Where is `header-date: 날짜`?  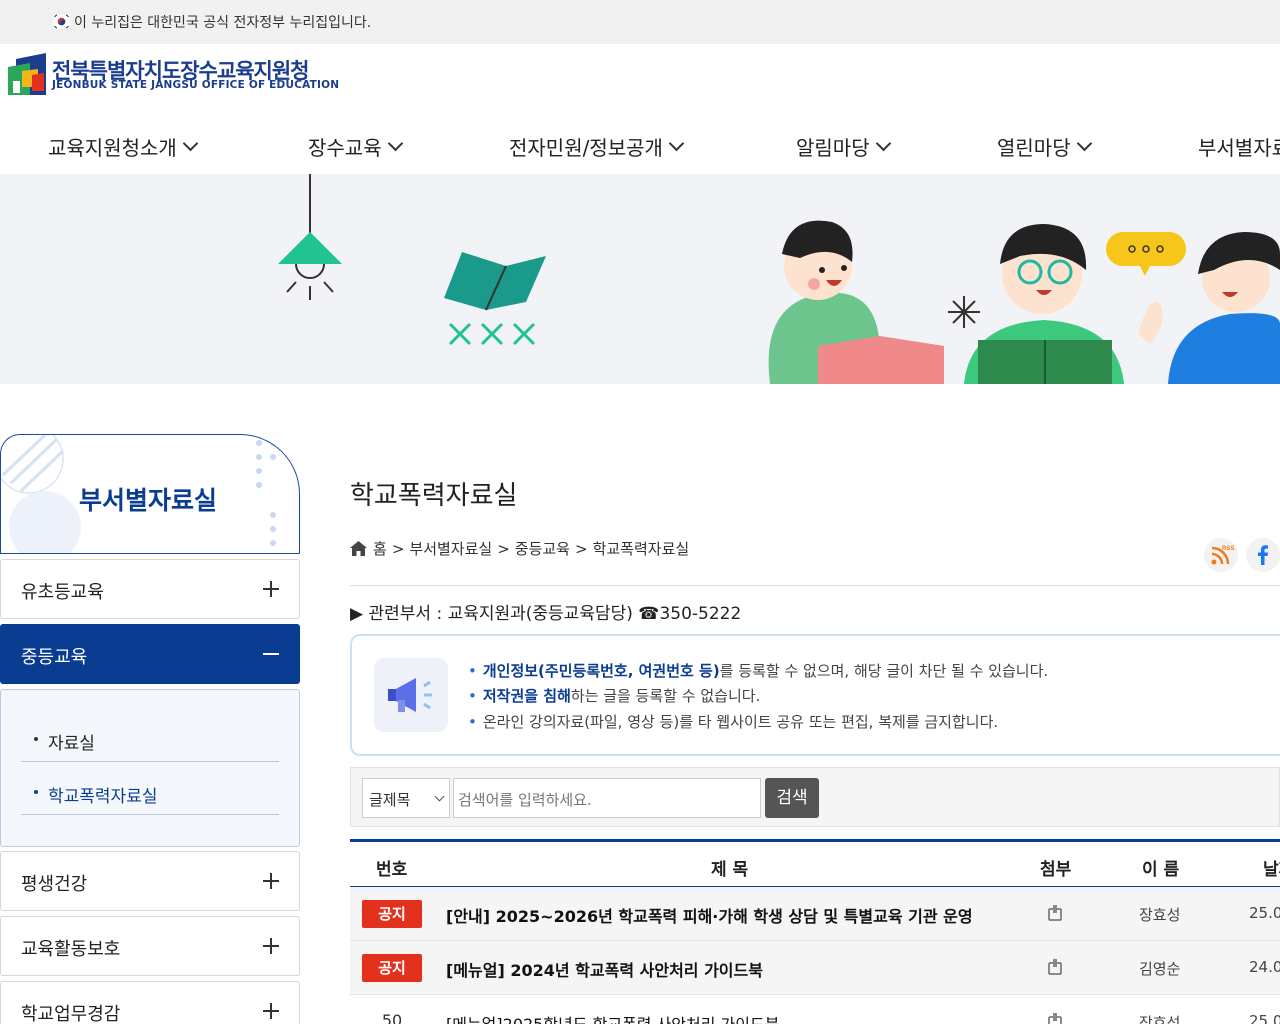
header-date: 날짜 is located at coordinates (1271, 870).